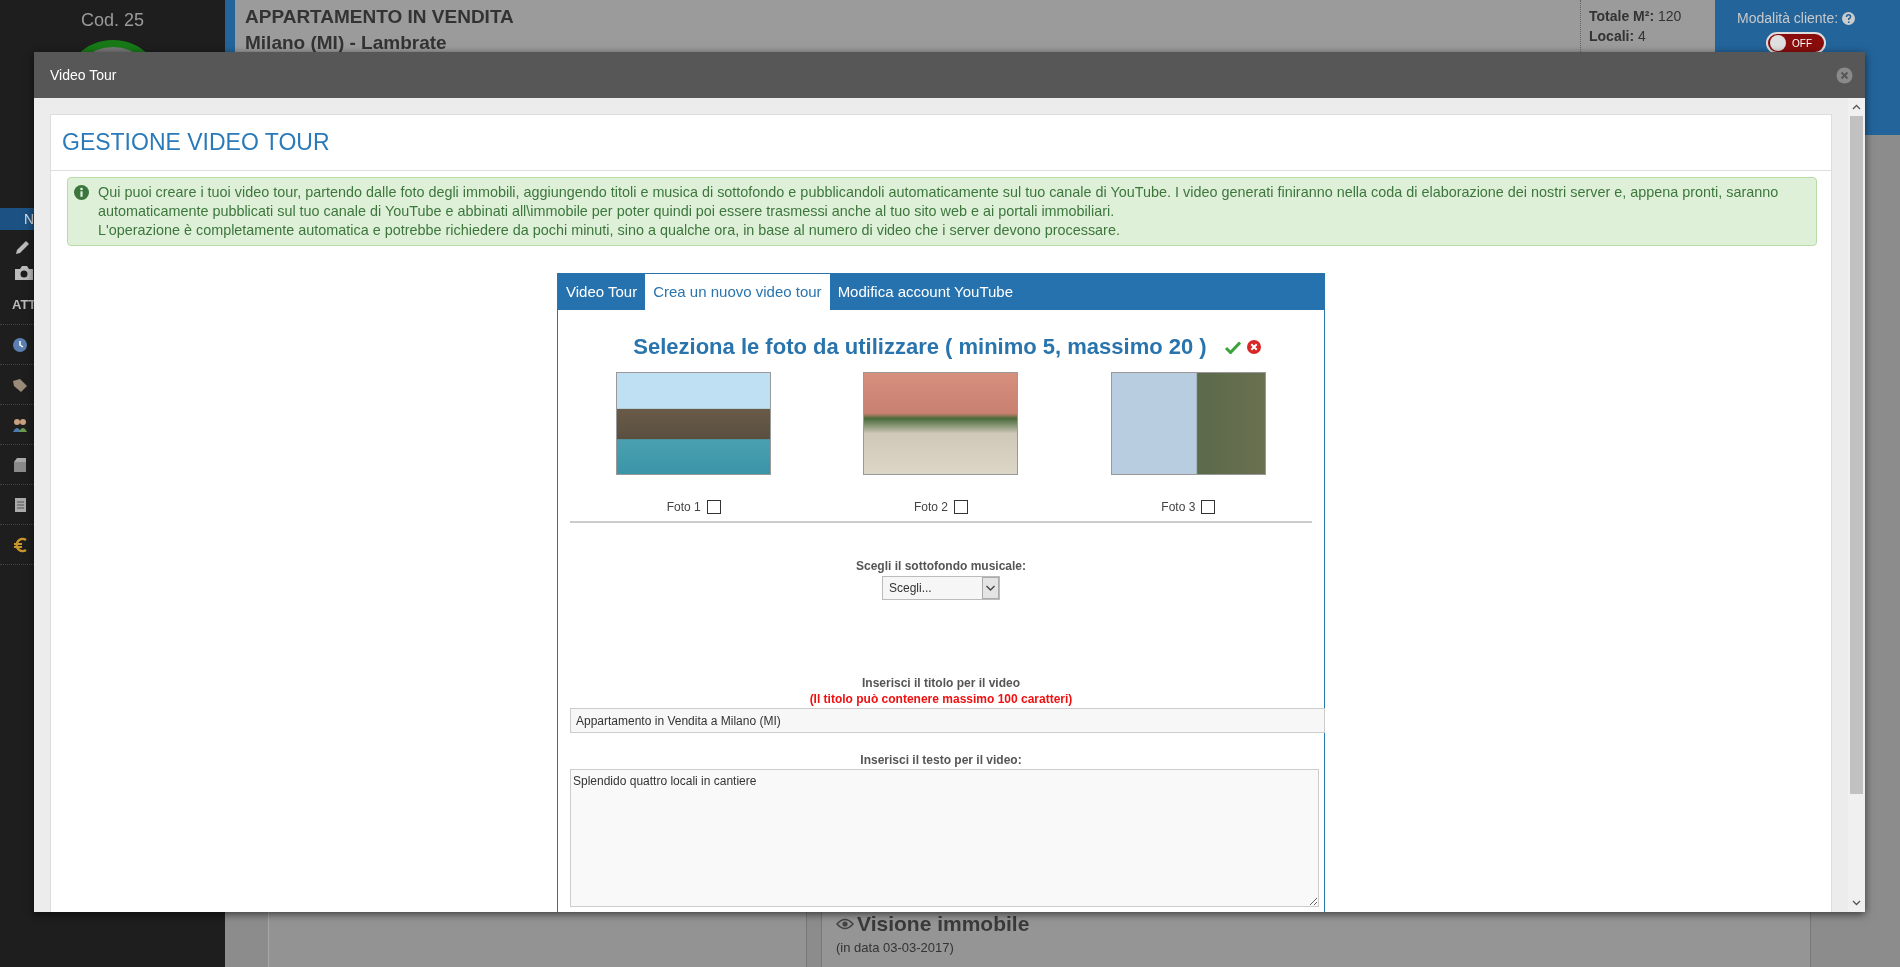 This screenshot has height=967, width=1900. What do you see at coordinates (20, 504) in the screenshot?
I see `document-icon` at bounding box center [20, 504].